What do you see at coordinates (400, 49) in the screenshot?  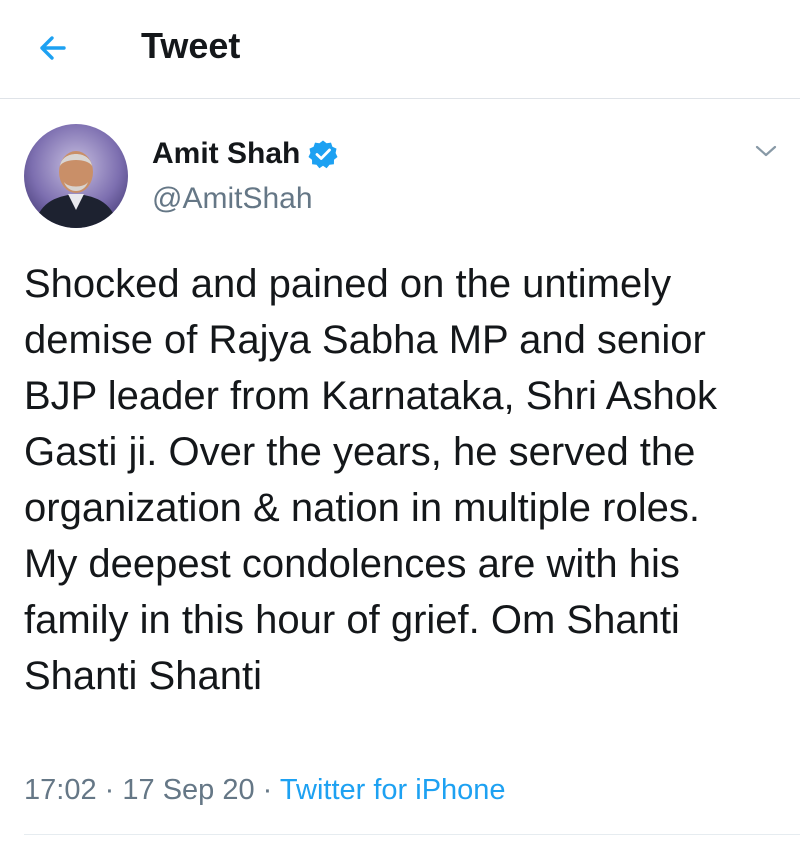 I see `top-bar: Tweet` at bounding box center [400, 49].